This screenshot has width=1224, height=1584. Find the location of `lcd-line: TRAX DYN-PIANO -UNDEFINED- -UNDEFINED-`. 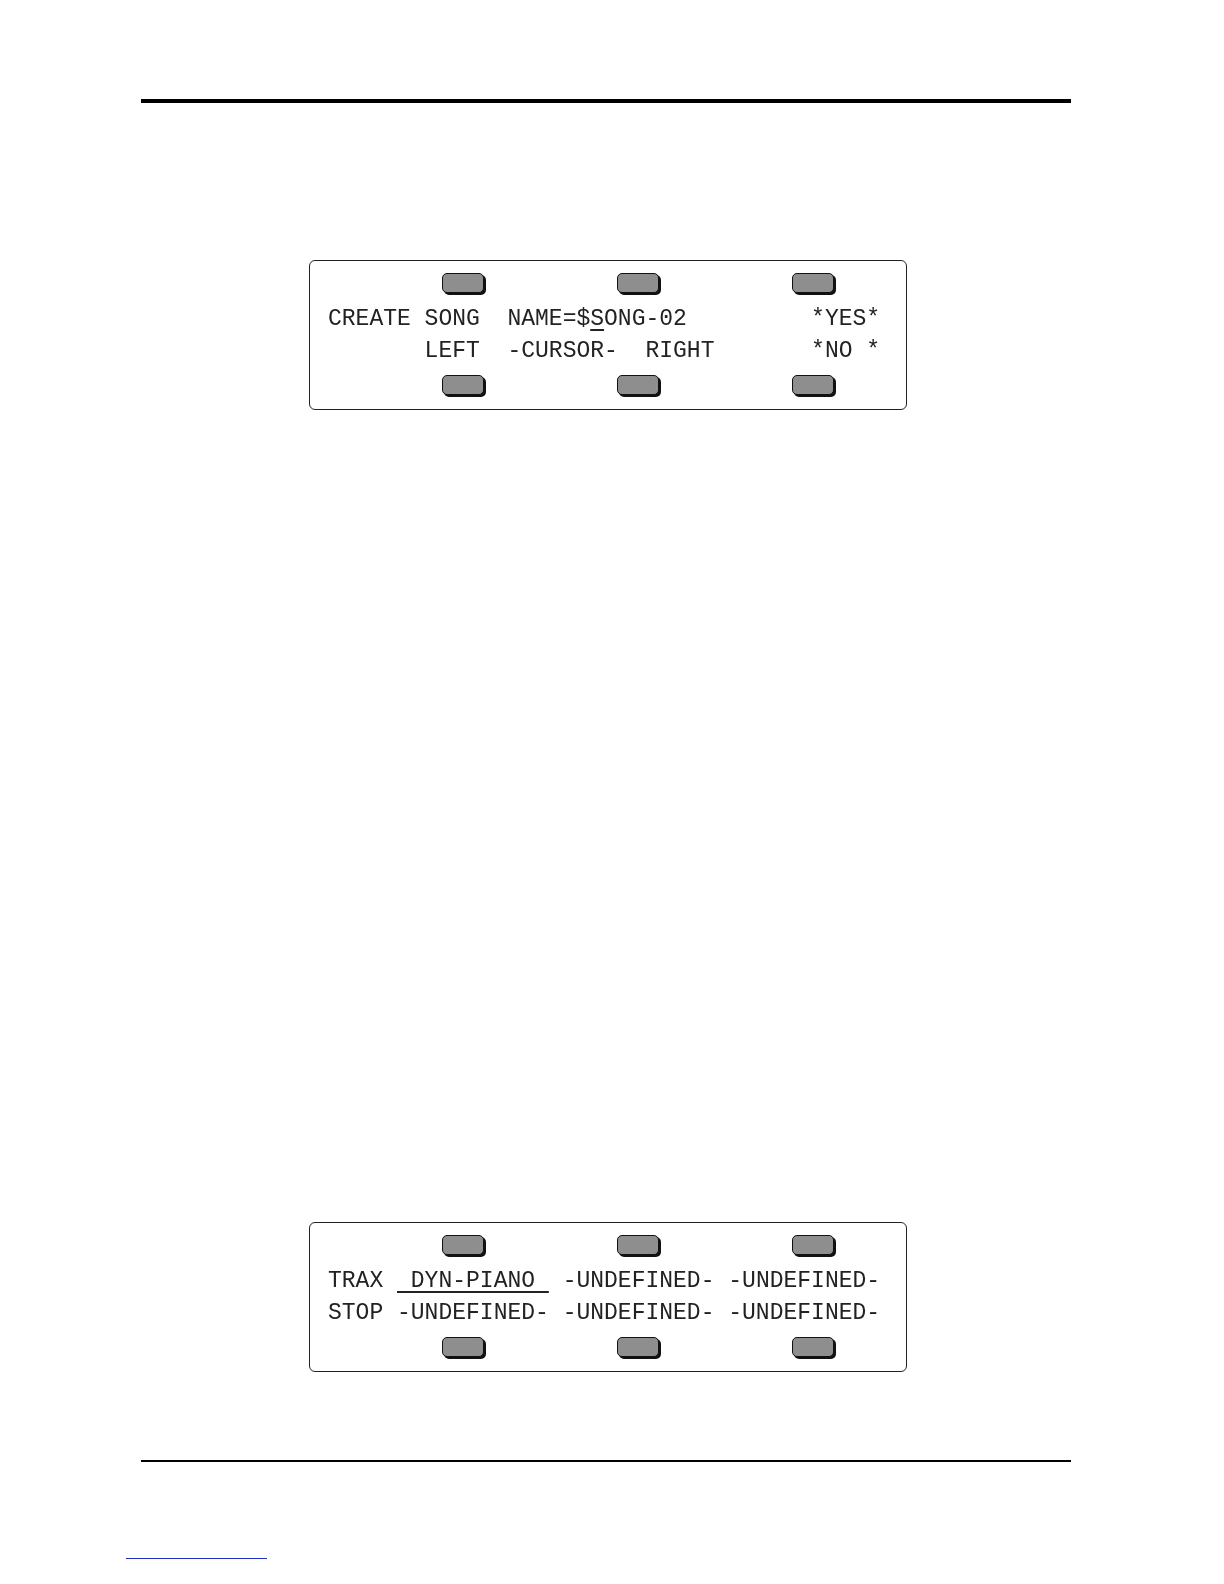

lcd-line: TRAX DYN-PIANO -UNDEFINED- -UNDEFINED- is located at coordinates (604, 1281).